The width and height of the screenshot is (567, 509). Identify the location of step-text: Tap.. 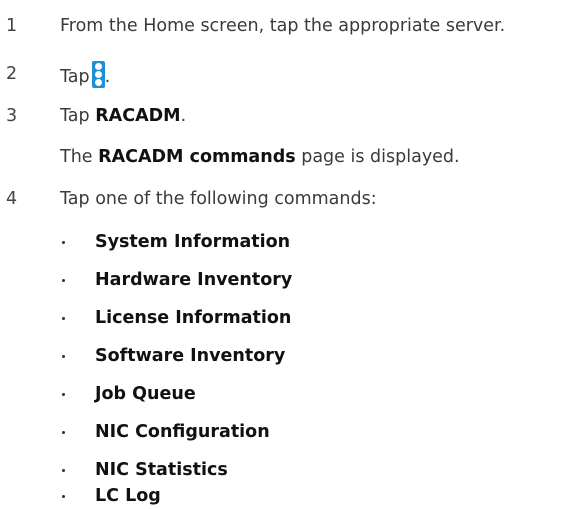
(85, 75).